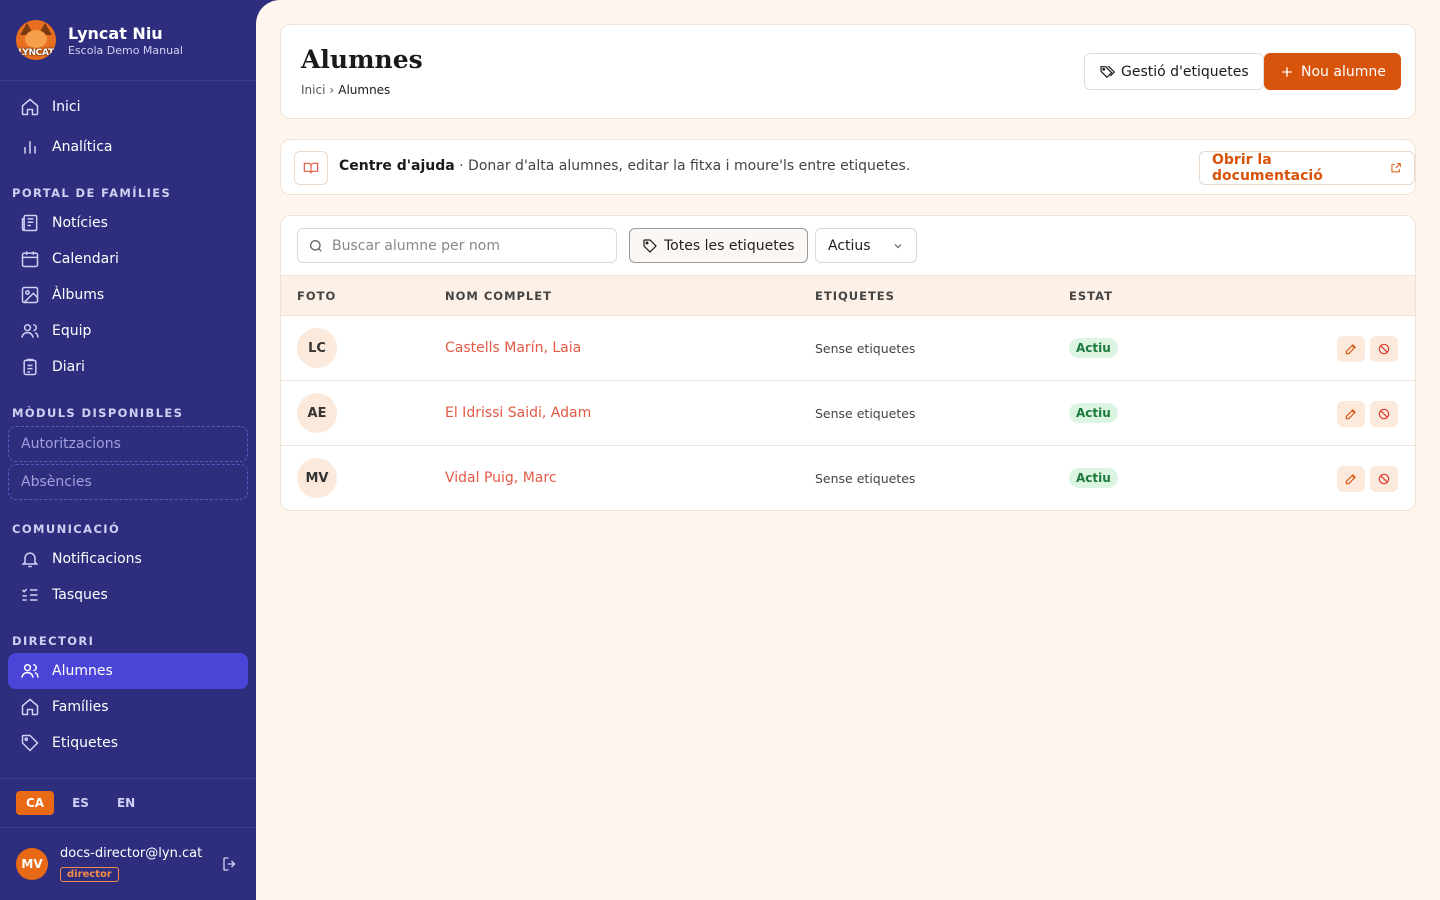 The height and width of the screenshot is (900, 1440). What do you see at coordinates (1267, 168) in the screenshot?
I see `open-docs-label: Obrir la documentació` at bounding box center [1267, 168].